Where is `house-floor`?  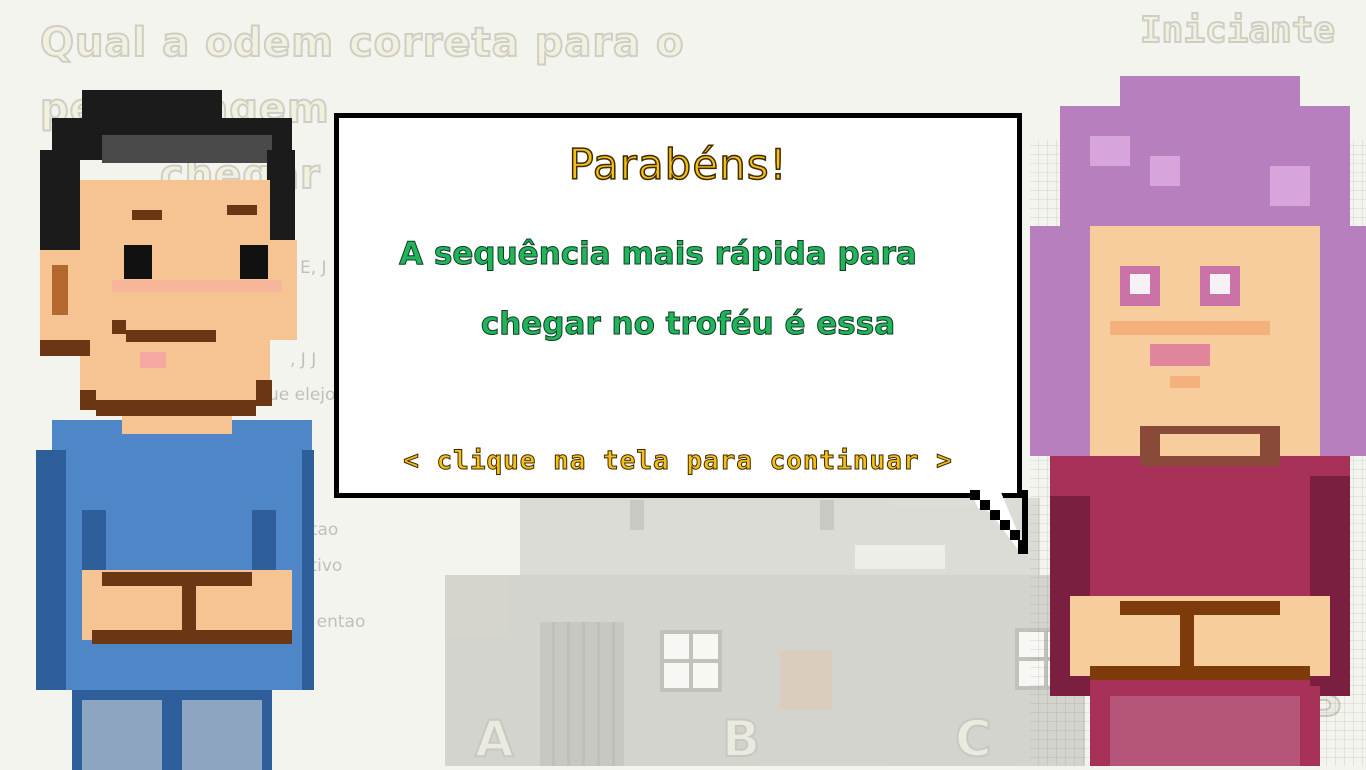
house-floor is located at coordinates (900, 557).